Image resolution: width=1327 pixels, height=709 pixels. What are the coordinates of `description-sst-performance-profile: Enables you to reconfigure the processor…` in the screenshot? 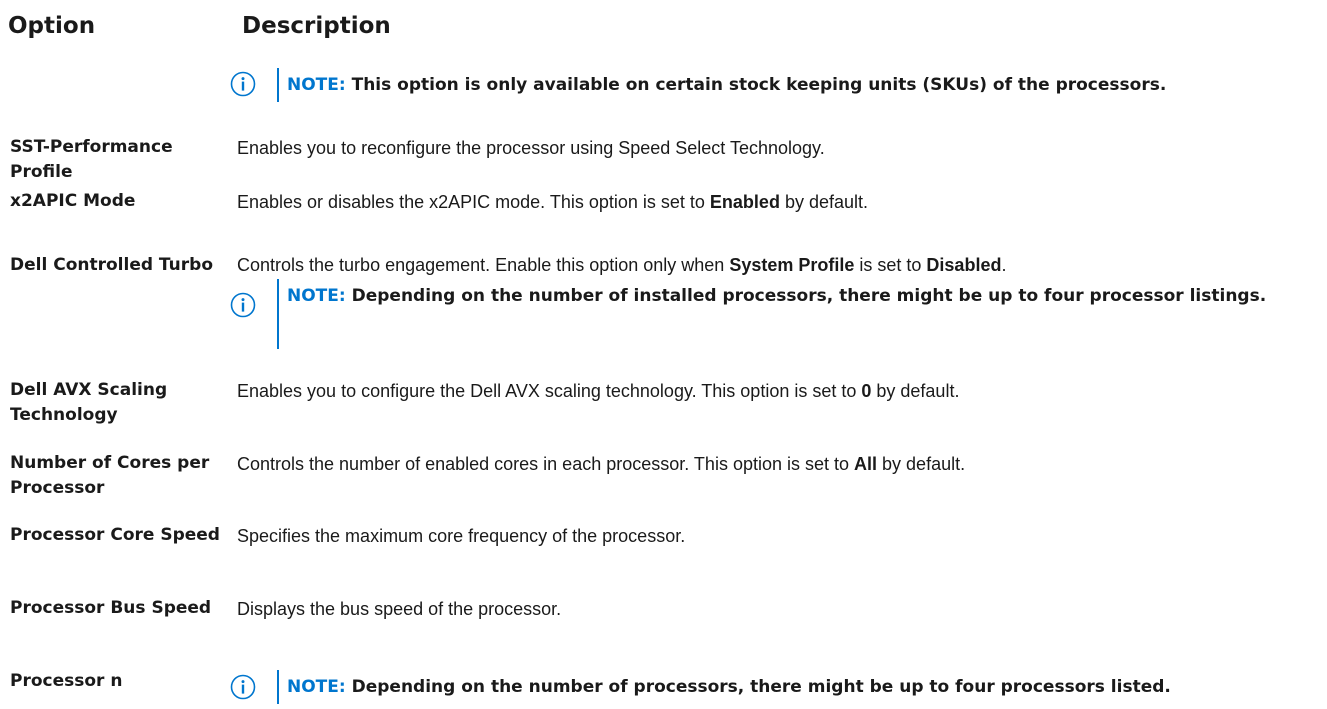 It's located at (531, 148).